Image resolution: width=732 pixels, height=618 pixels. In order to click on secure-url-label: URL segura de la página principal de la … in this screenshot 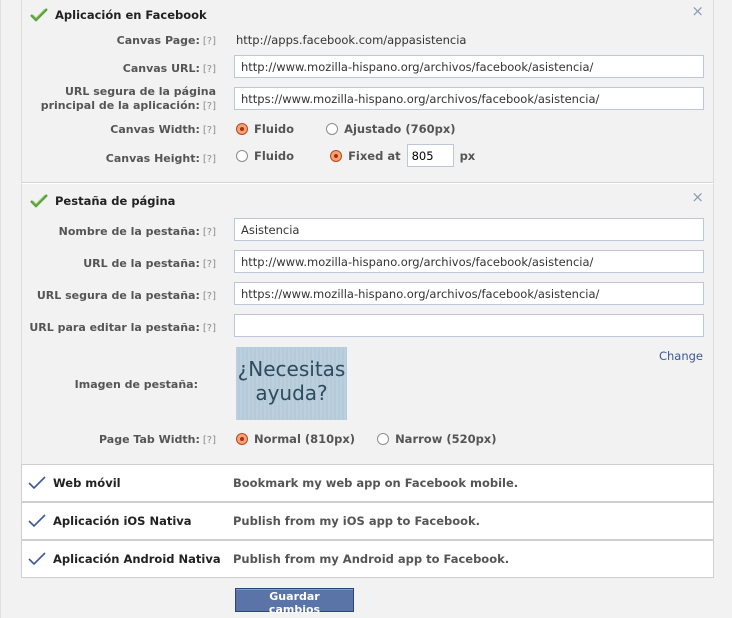, I will do `click(128, 98)`.